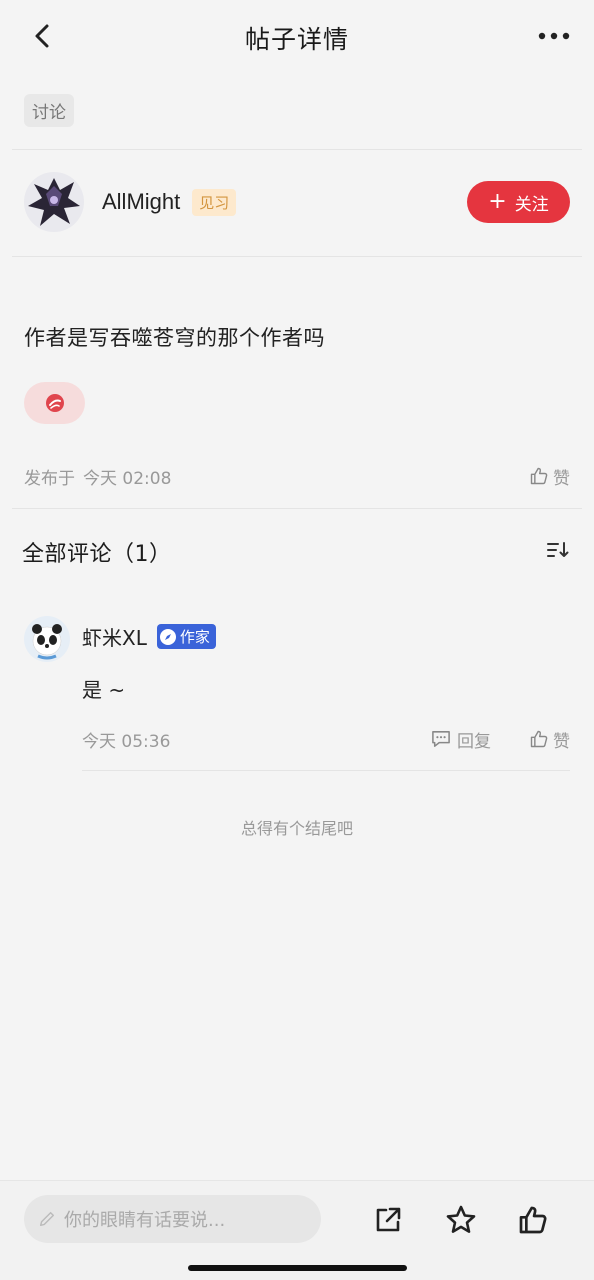 This screenshot has width=594, height=1280. I want to click on home-indicator, so click(297, 1268).